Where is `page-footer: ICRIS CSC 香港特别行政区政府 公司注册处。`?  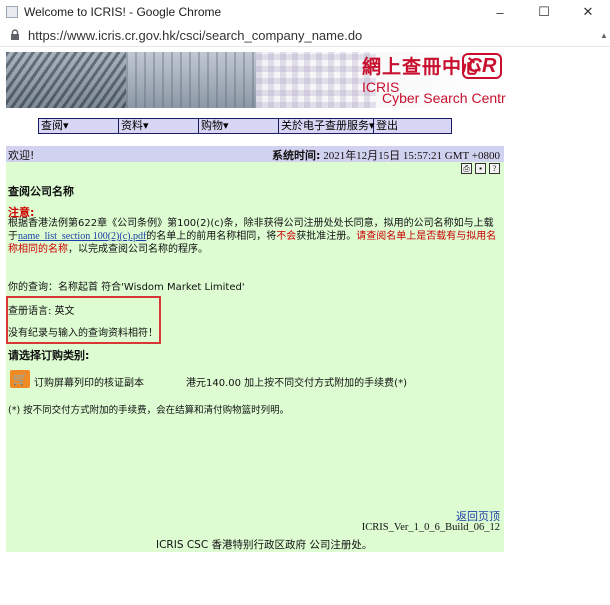
page-footer: ICRIS CSC 香港特别行政区政府 公司注册处。 is located at coordinates (264, 545).